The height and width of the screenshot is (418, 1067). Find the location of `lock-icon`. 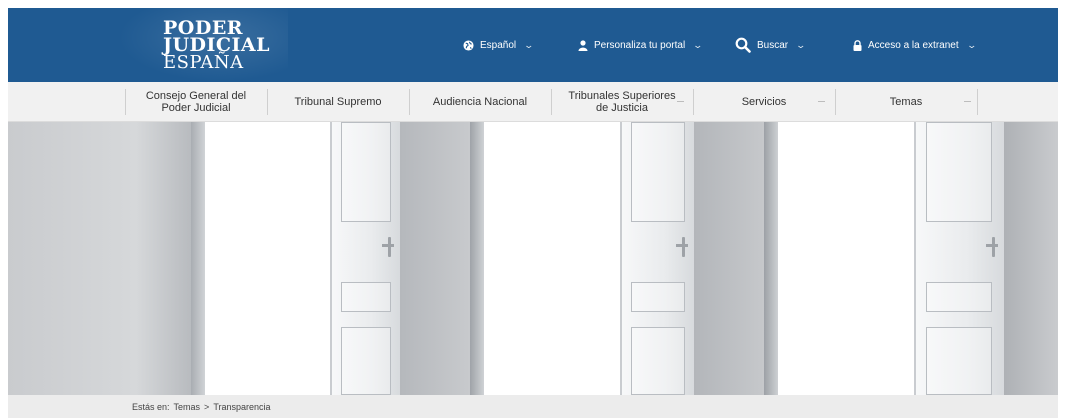

lock-icon is located at coordinates (857, 45).